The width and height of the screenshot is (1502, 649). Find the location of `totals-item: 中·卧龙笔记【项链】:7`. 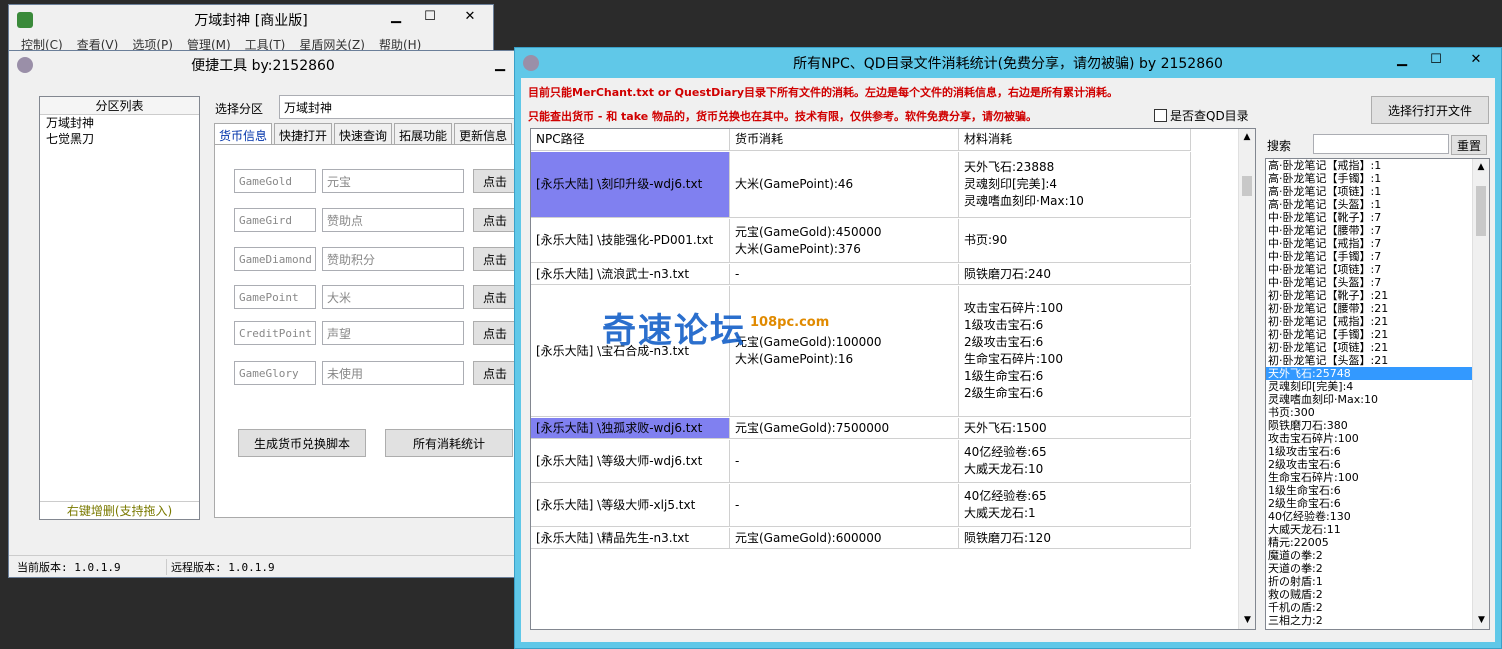

totals-item: 中·卧龙笔记【项链】:7 is located at coordinates (1369, 269).